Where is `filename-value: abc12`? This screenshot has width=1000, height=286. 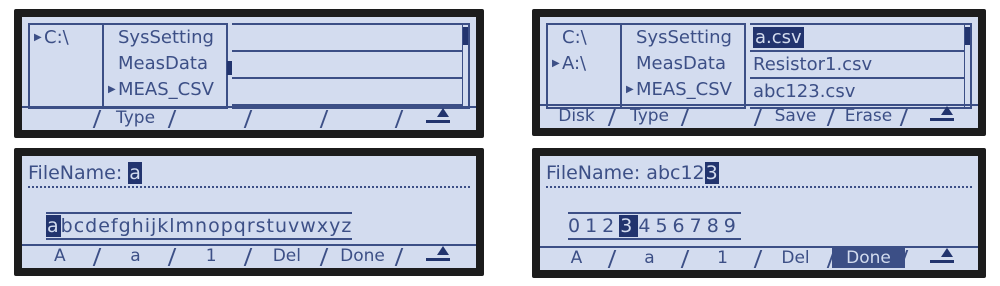 filename-value: abc12 is located at coordinates (675, 173).